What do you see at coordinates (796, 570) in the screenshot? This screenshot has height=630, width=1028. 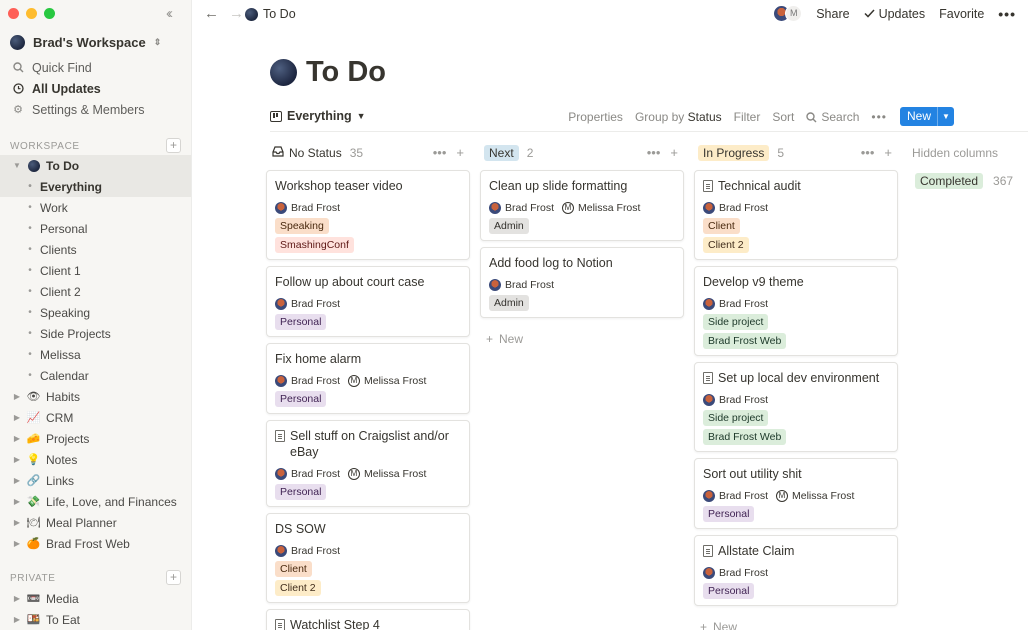 I see `task-card: Allstate Claim Brad Frost Personal` at bounding box center [796, 570].